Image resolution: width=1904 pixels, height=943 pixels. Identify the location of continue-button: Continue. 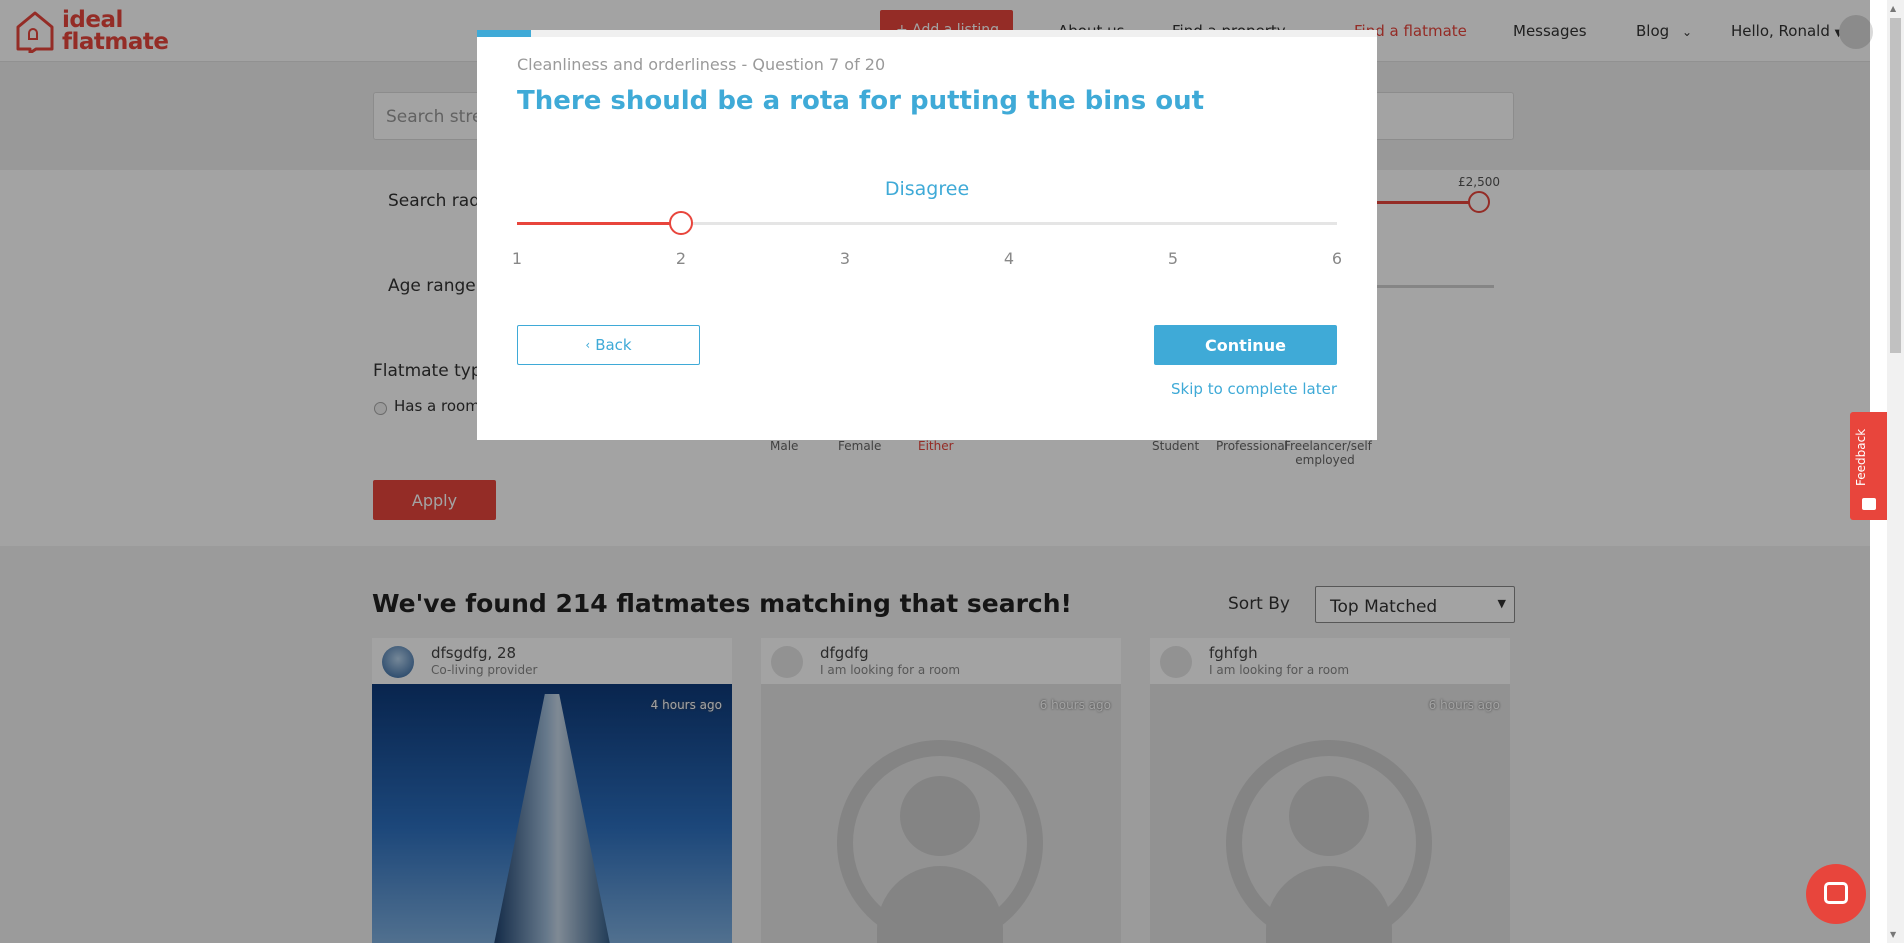
(1245, 345).